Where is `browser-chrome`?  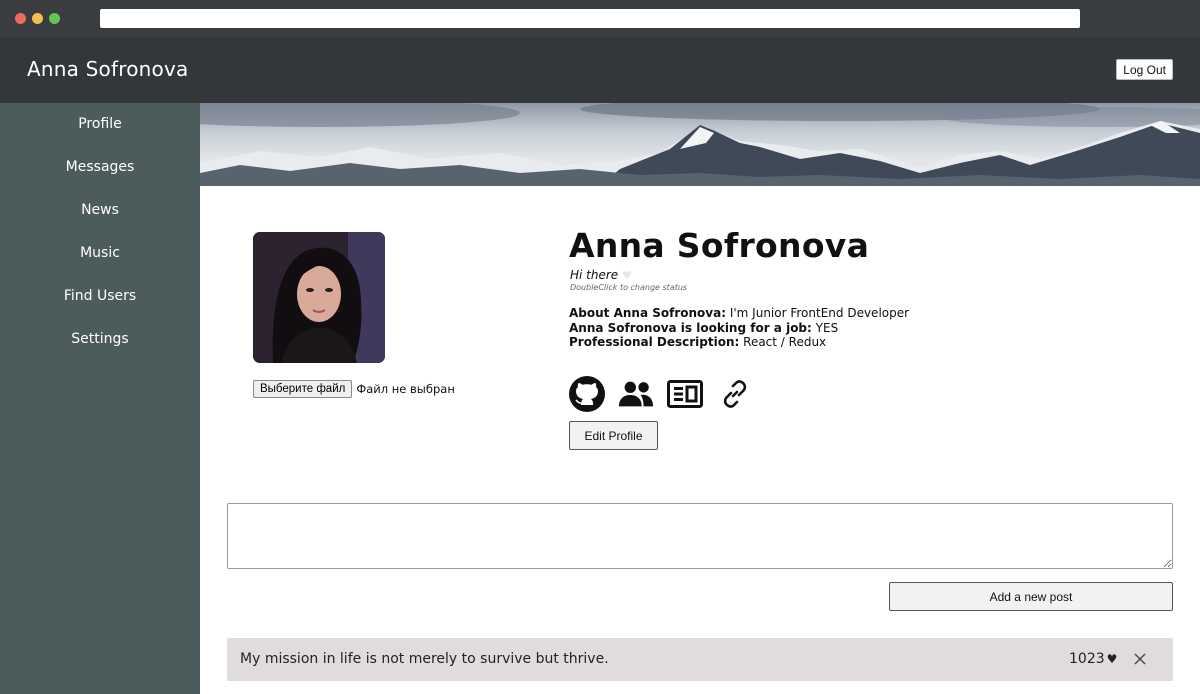 browser-chrome is located at coordinates (600, 18).